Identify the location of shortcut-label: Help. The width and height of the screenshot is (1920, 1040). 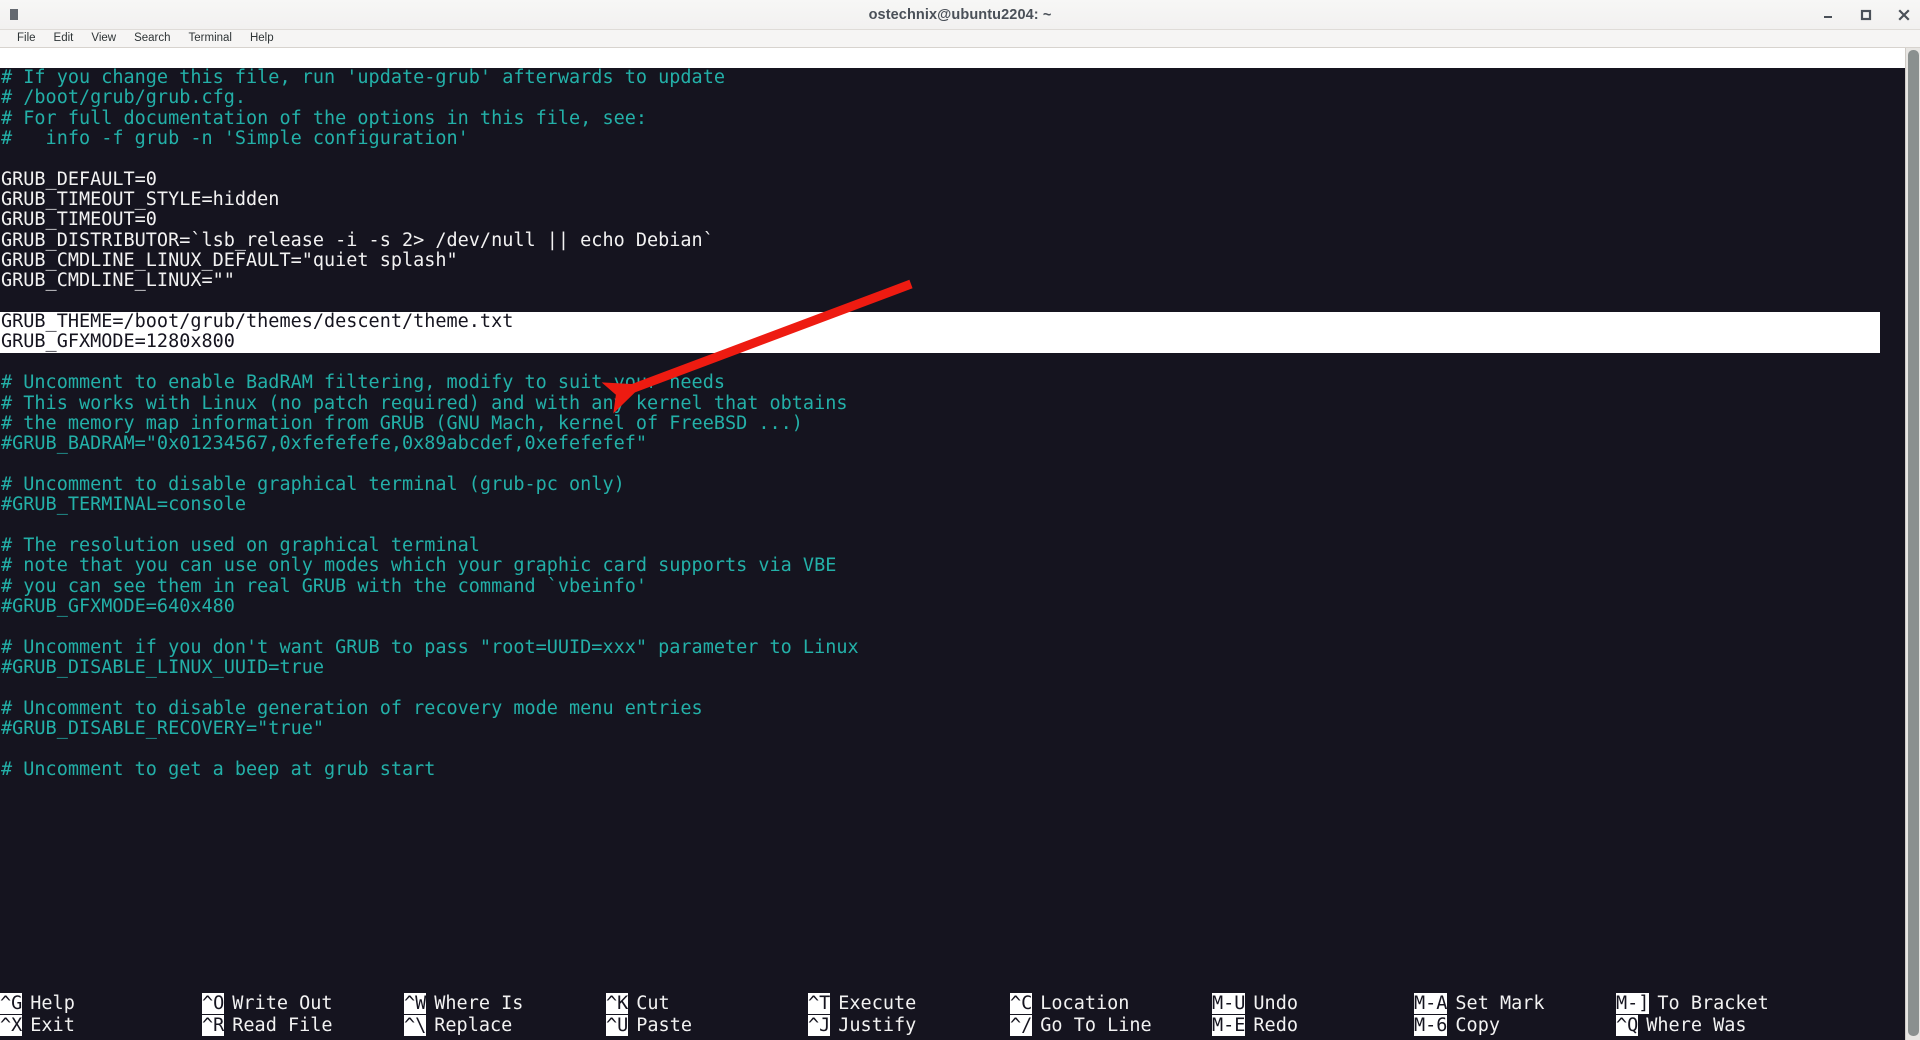
(52, 1003).